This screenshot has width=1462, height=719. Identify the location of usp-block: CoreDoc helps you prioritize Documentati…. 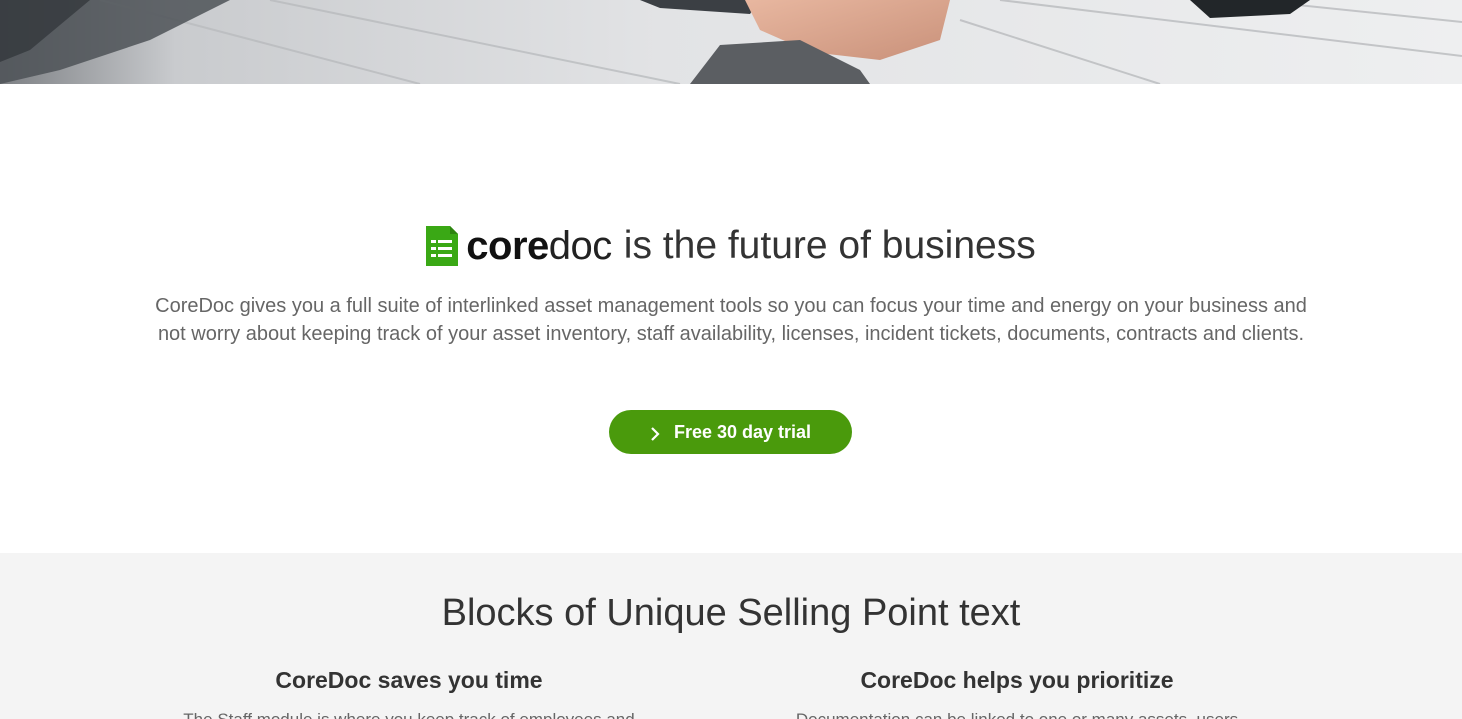
(1017, 692).